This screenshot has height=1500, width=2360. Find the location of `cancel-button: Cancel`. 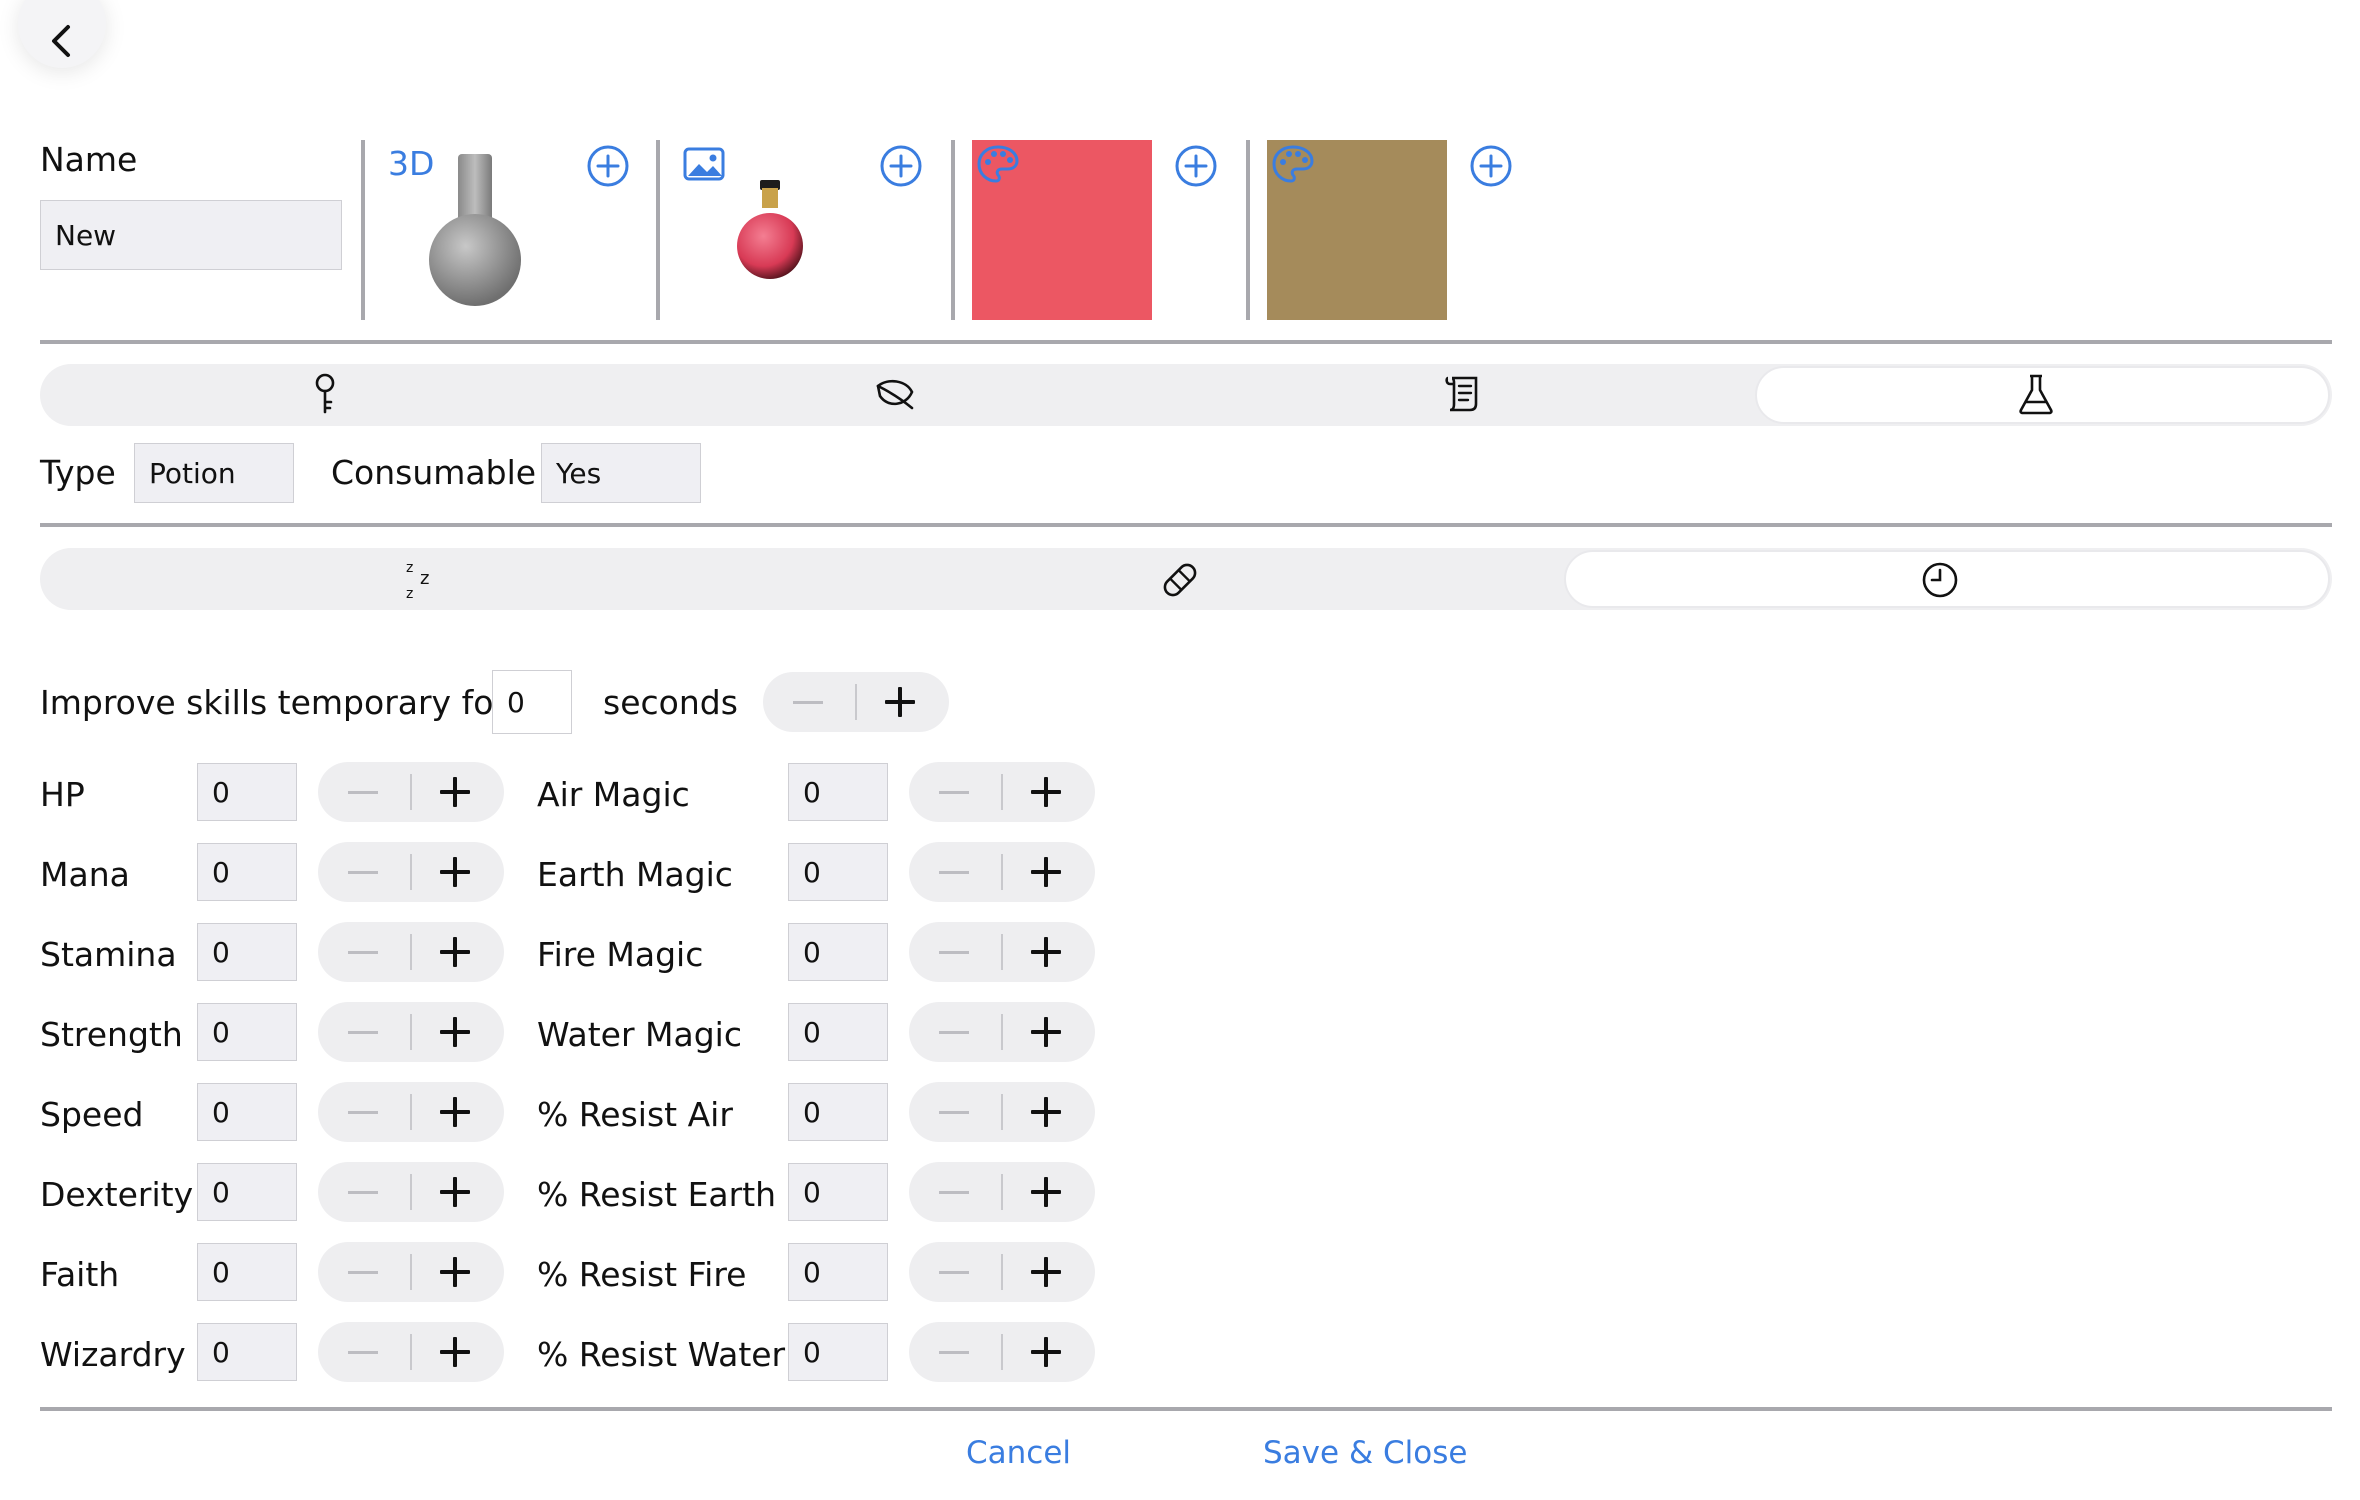

cancel-button: Cancel is located at coordinates (1018, 1453).